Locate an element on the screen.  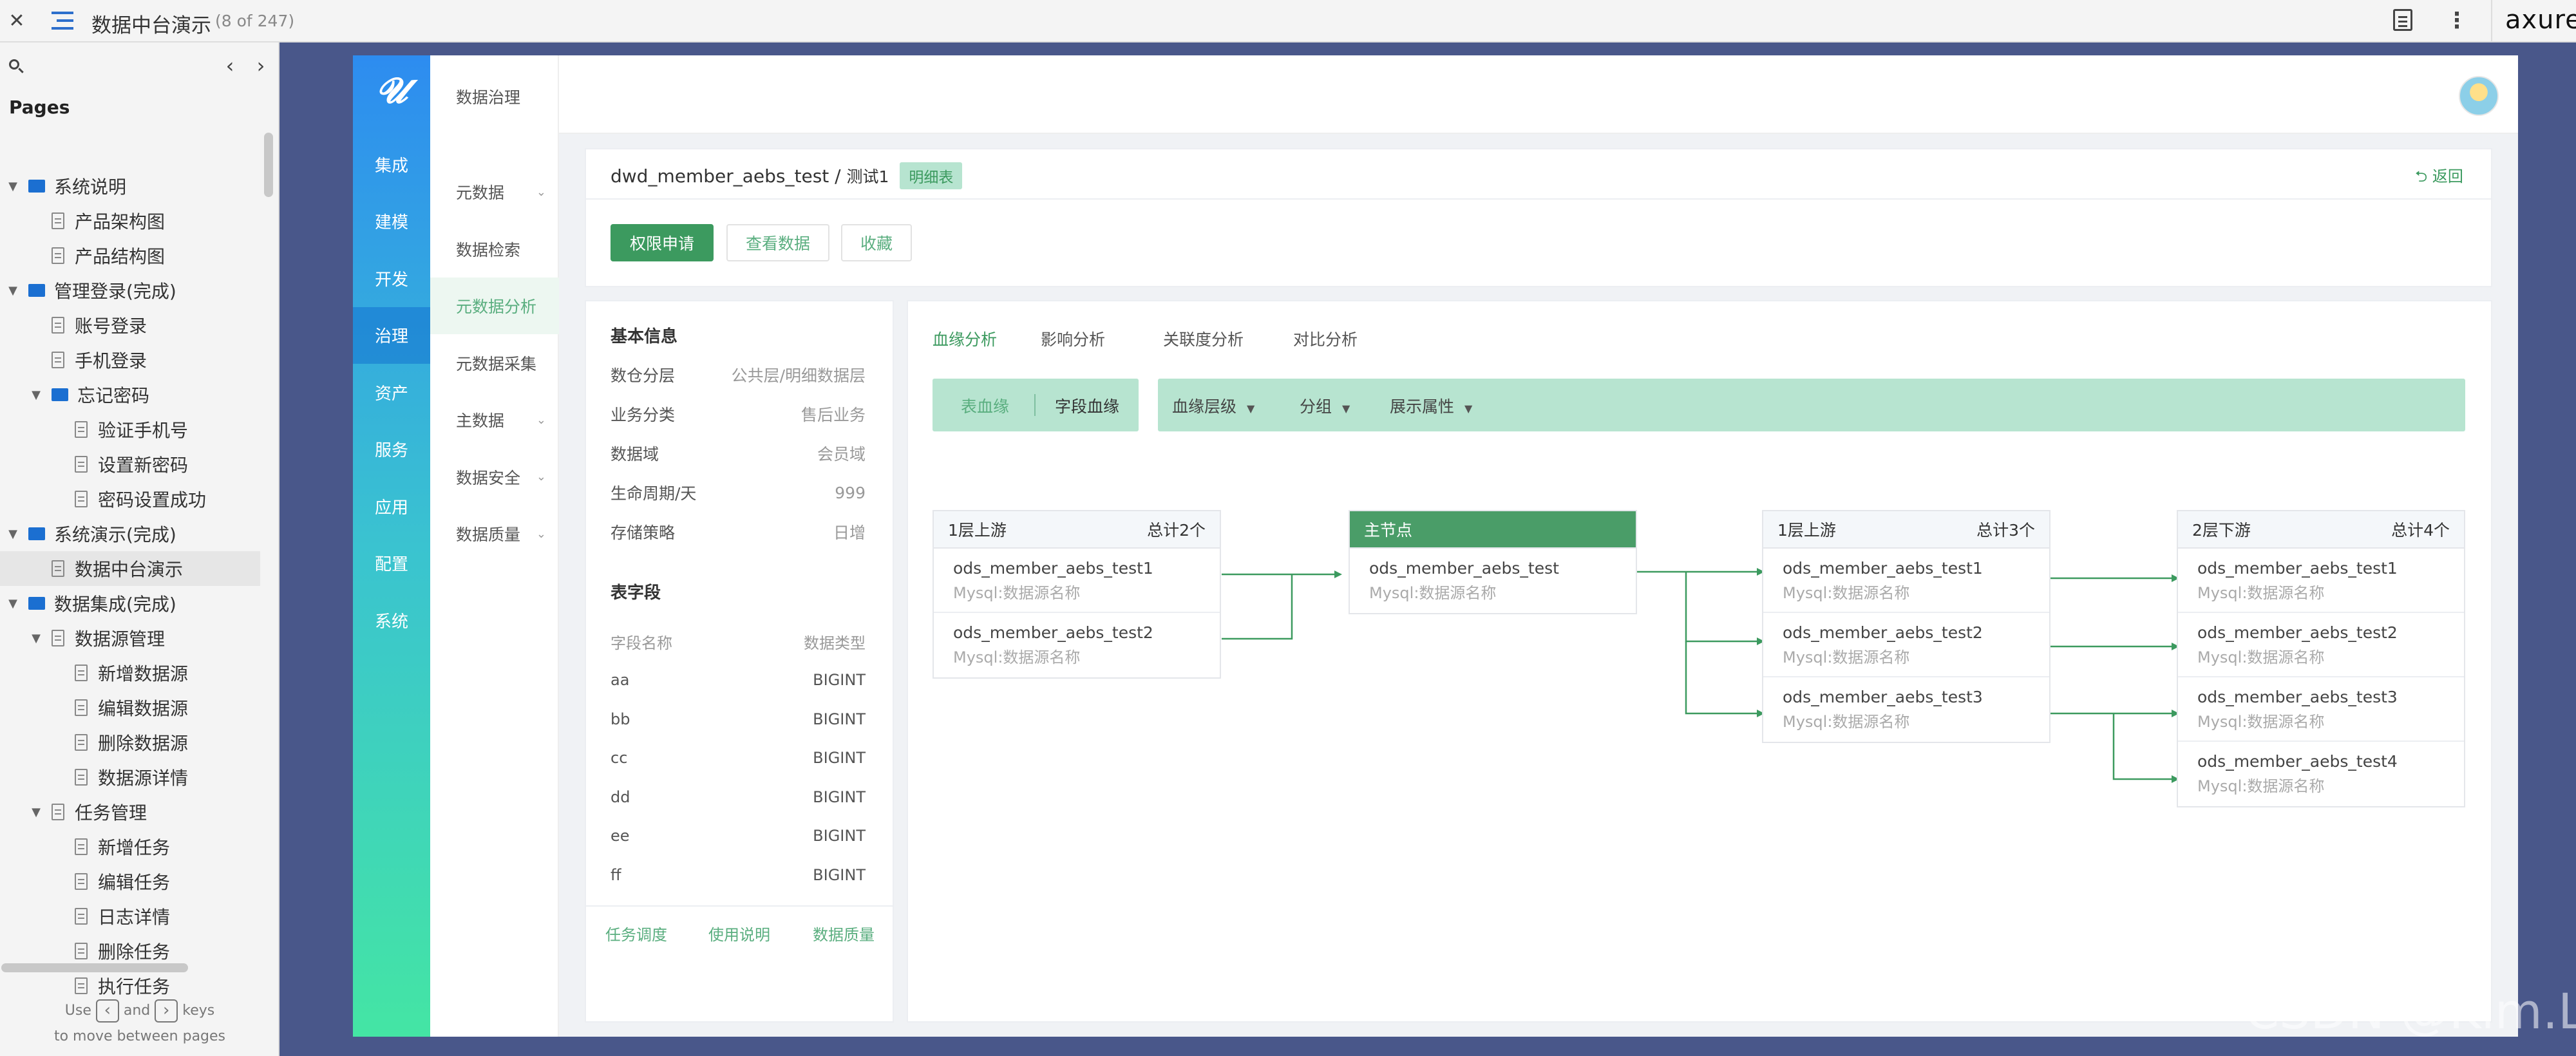
rail-item: 开发 is located at coordinates (391, 278).